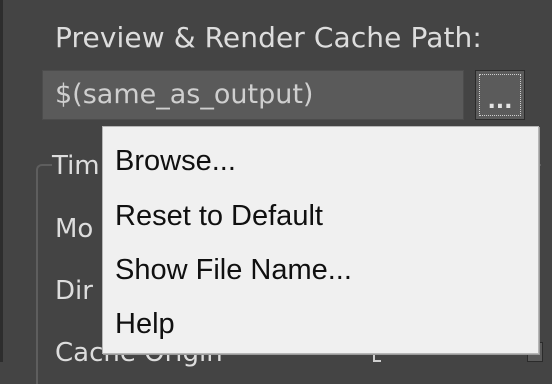 Image resolution: width=552 pixels, height=384 pixels. Describe the element at coordinates (78, 166) in the screenshot. I see `groupbox-title: Tim` at that location.